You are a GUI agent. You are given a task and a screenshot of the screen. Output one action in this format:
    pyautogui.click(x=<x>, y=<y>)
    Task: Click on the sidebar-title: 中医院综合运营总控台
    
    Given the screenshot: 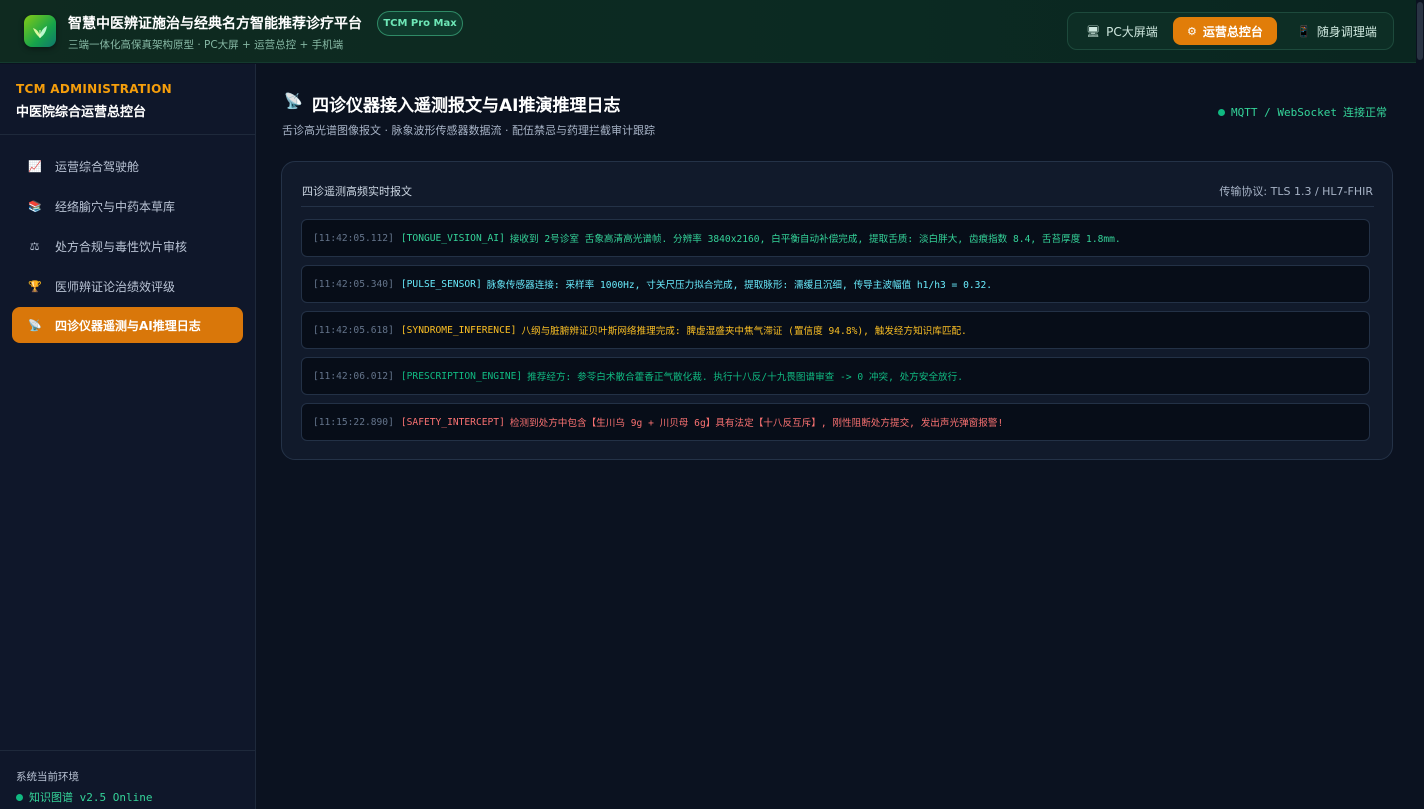 What is the action you would take?
    pyautogui.click(x=81, y=112)
    